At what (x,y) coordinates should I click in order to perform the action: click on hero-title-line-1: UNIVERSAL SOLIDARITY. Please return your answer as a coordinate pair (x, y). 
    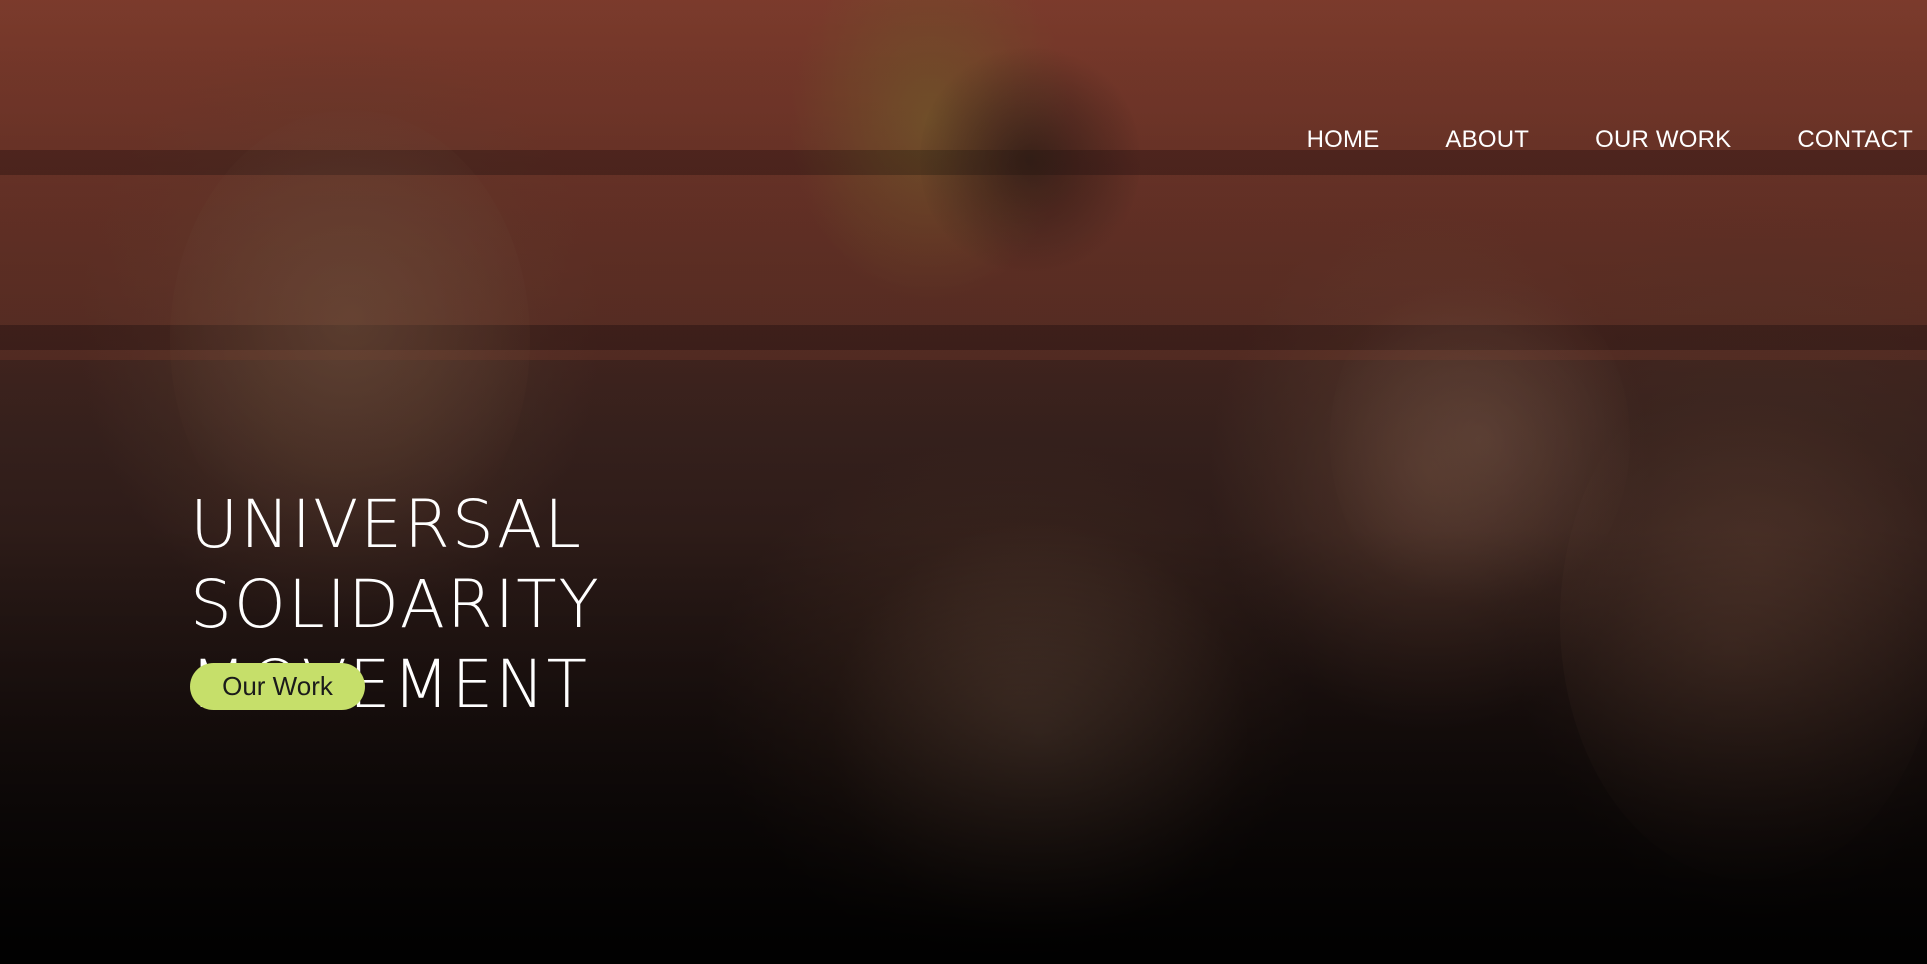
    Looking at the image, I should click on (395, 564).